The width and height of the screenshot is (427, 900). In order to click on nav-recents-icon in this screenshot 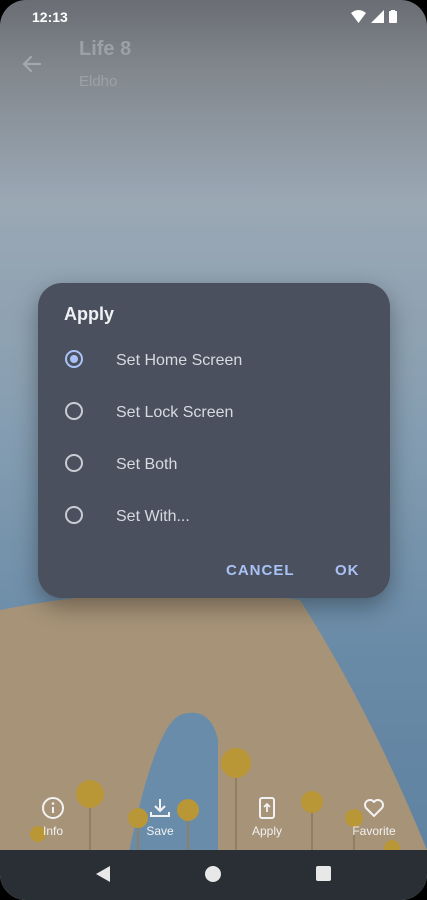, I will do `click(323, 873)`.